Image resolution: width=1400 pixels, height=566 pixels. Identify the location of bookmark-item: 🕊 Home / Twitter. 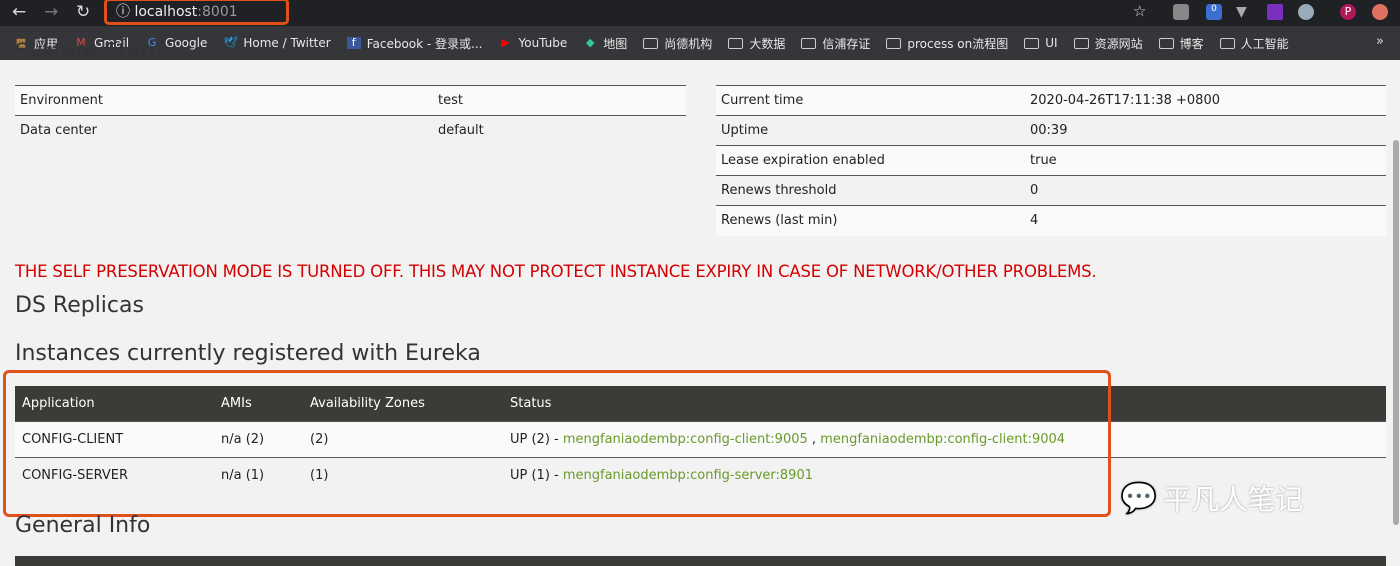
(276, 43).